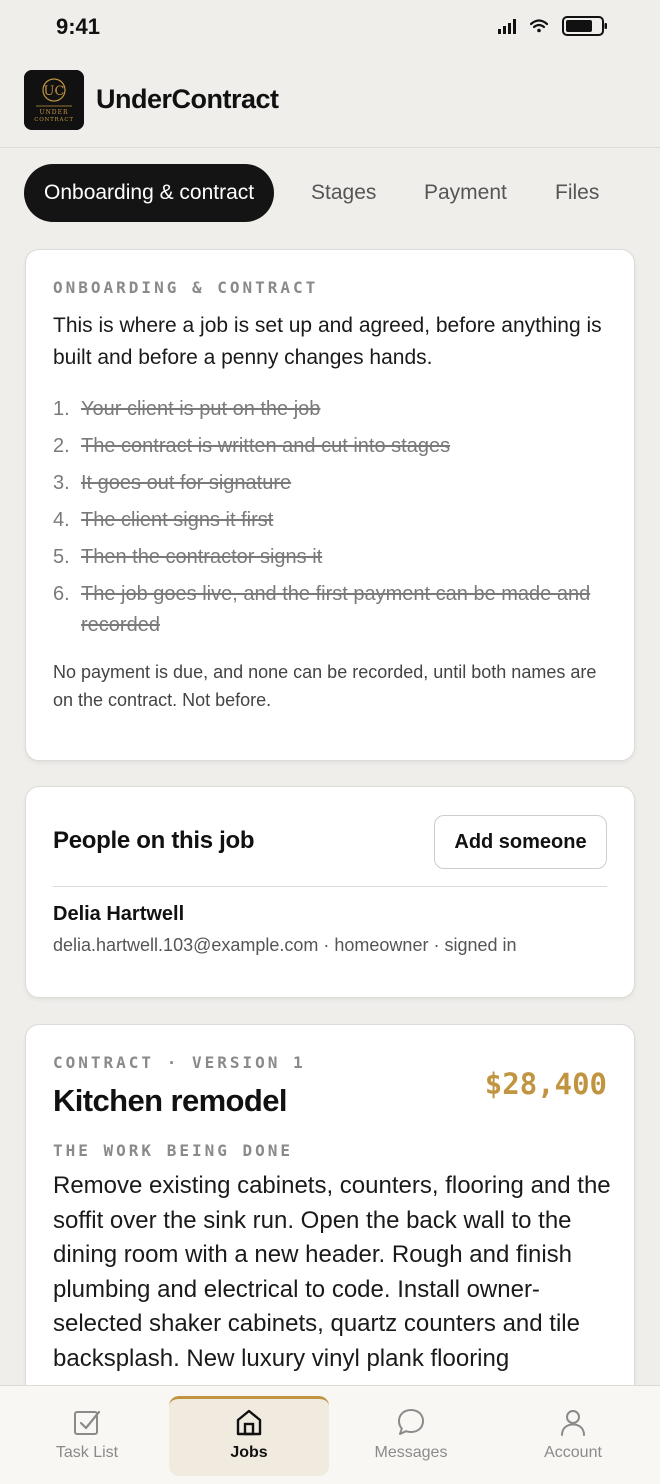 The width and height of the screenshot is (660, 1484). Describe the element at coordinates (330, 886) in the screenshot. I see `divider` at that location.